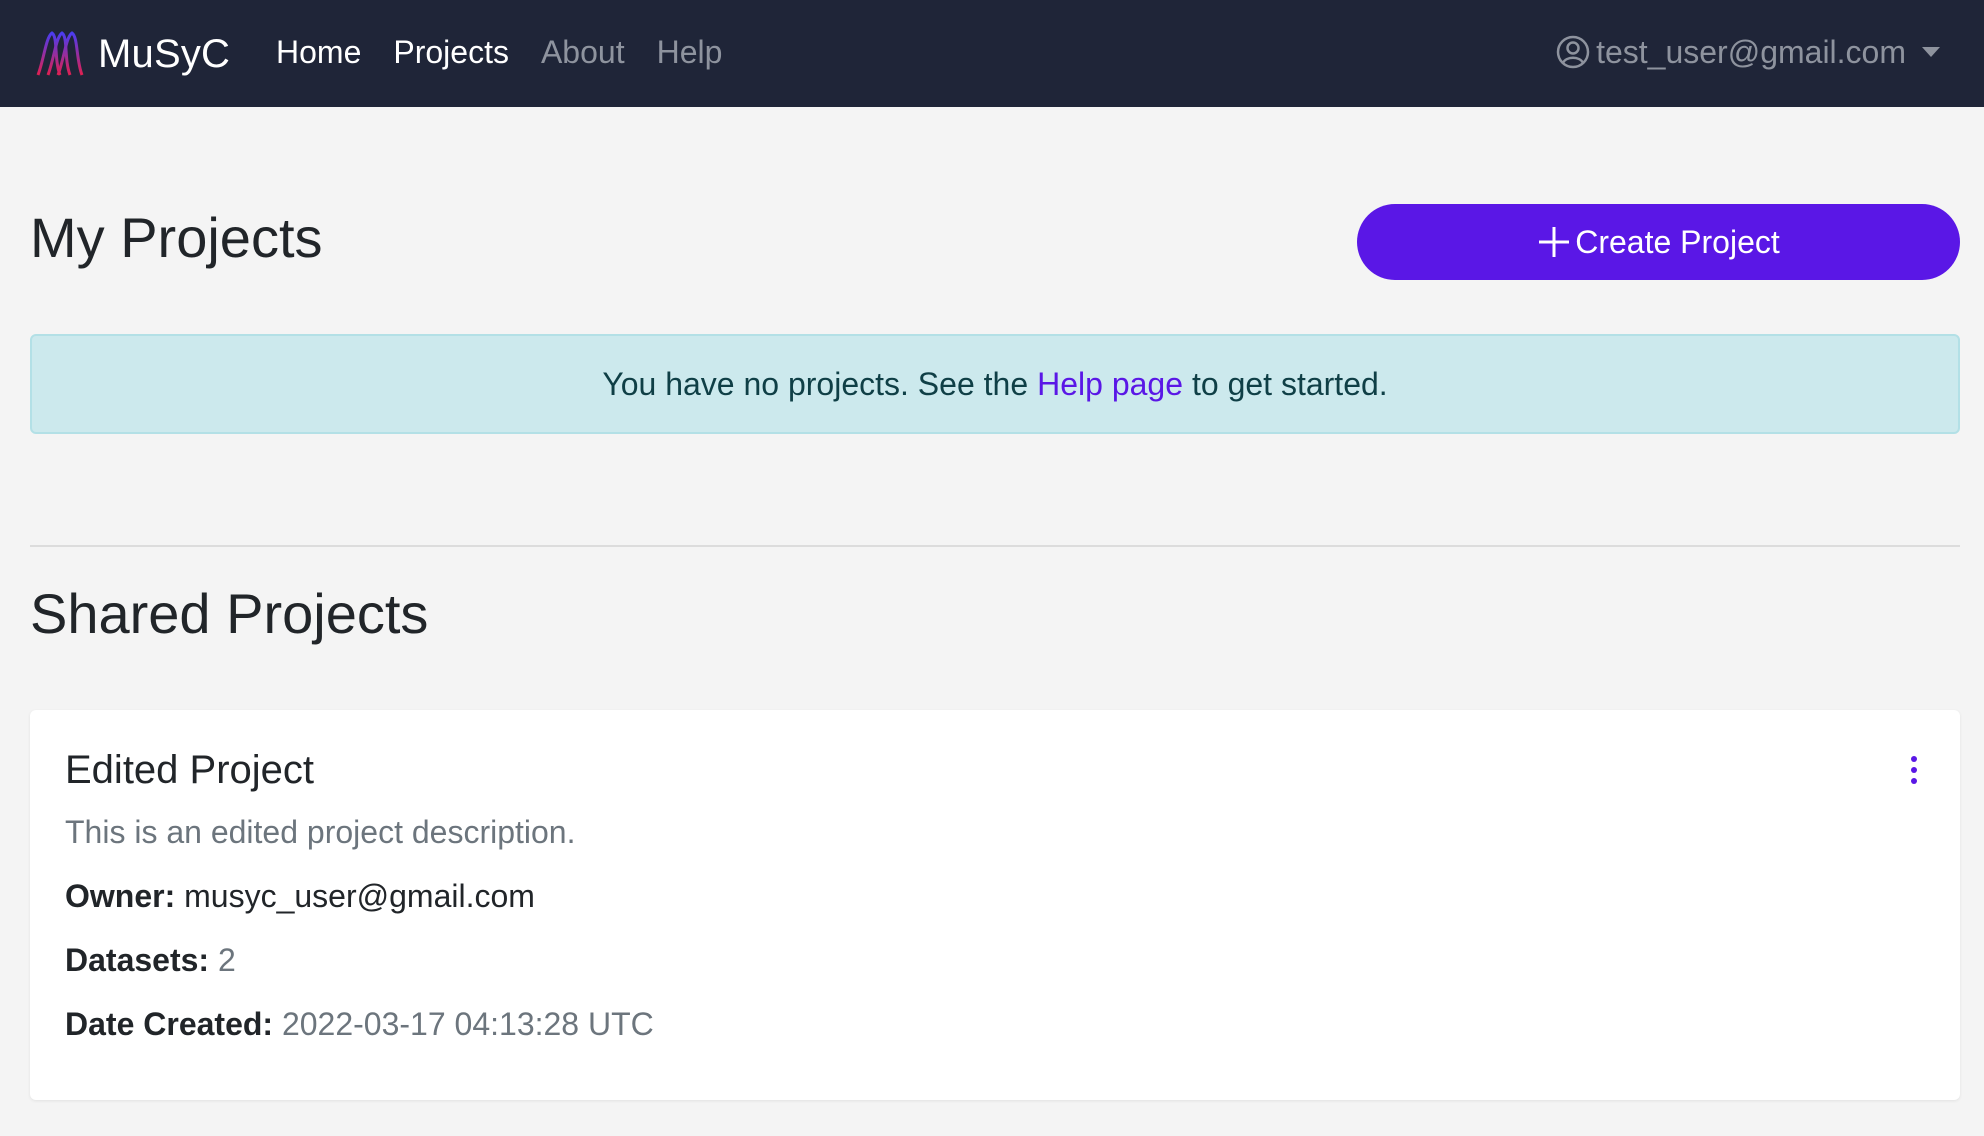  I want to click on user-email: test_user@gmail.com, so click(1751, 51).